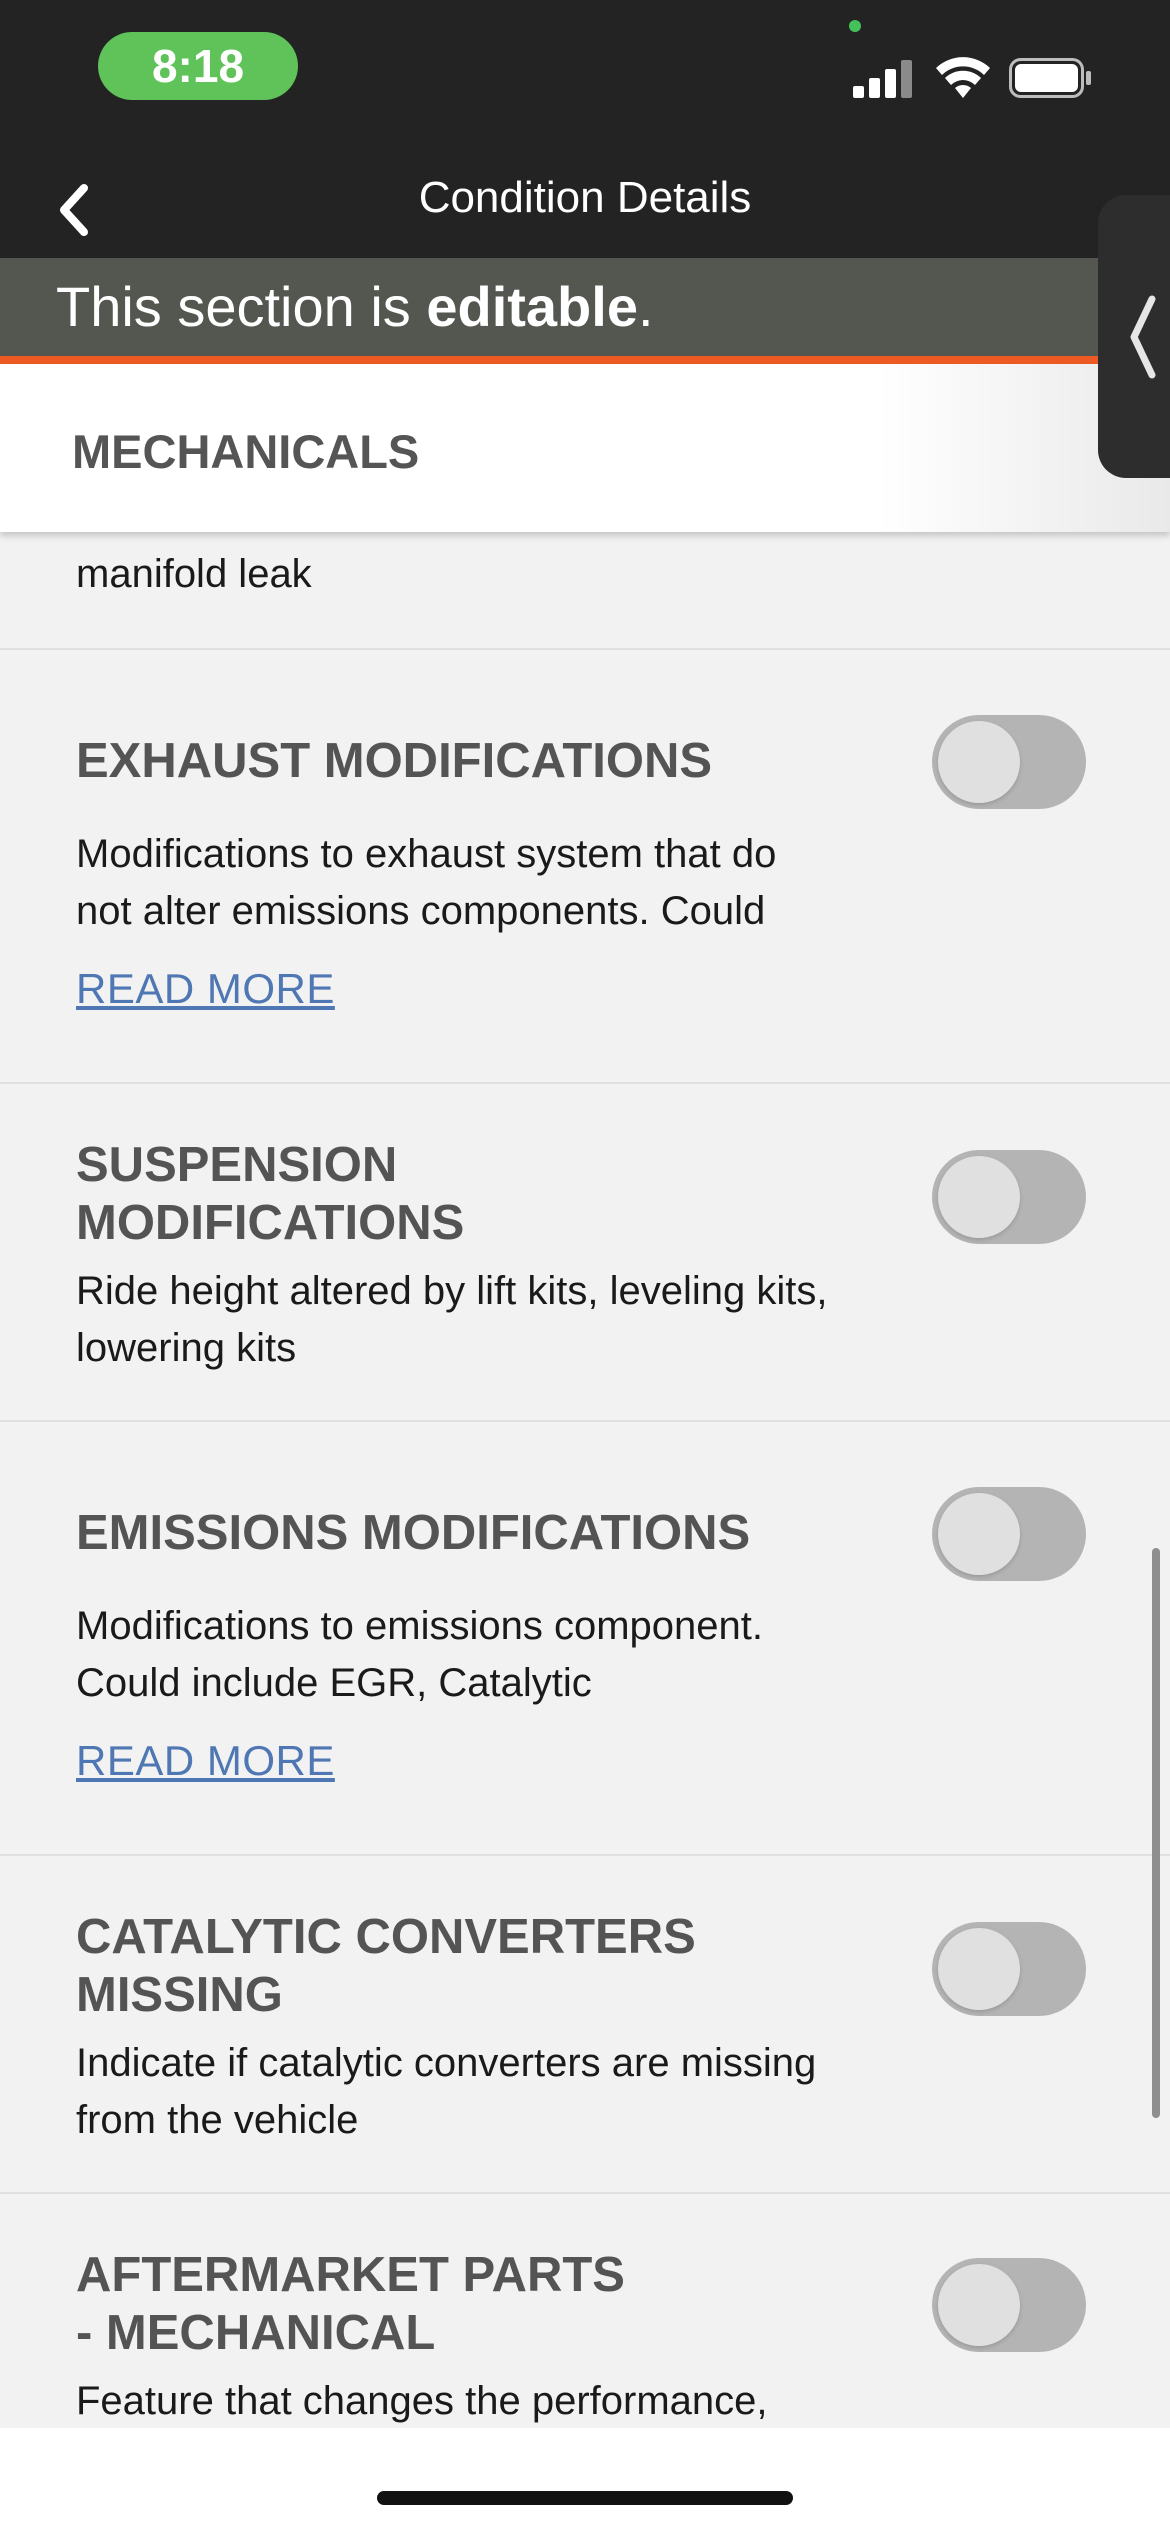 Image resolution: width=1170 pixels, height=2532 pixels. I want to click on banner-text: This section is editable., so click(355, 307).